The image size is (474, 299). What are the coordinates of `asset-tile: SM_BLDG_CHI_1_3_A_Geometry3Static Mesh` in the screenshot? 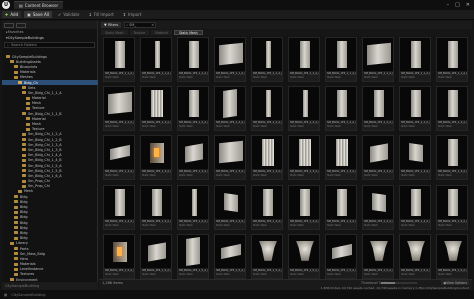 It's located at (230, 158).